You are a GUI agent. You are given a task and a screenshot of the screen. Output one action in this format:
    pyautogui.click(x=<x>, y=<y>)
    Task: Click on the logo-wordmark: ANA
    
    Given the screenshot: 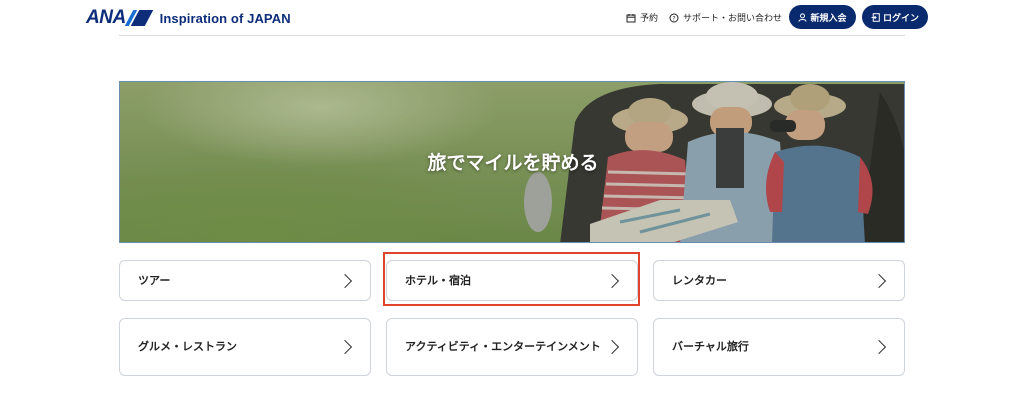 What is the action you would take?
    pyautogui.click(x=106, y=17)
    